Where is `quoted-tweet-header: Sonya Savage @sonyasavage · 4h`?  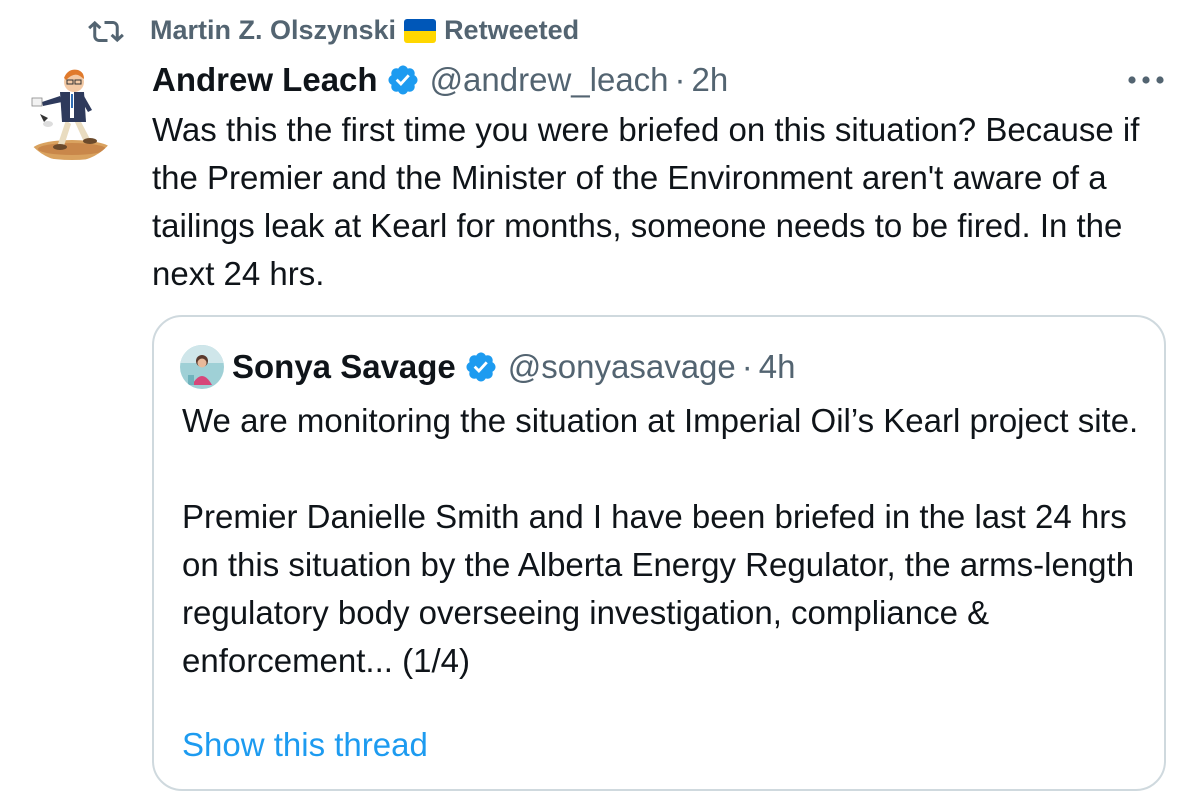 quoted-tweet-header: Sonya Savage @sonyasavage · 4h is located at coordinates (487, 367).